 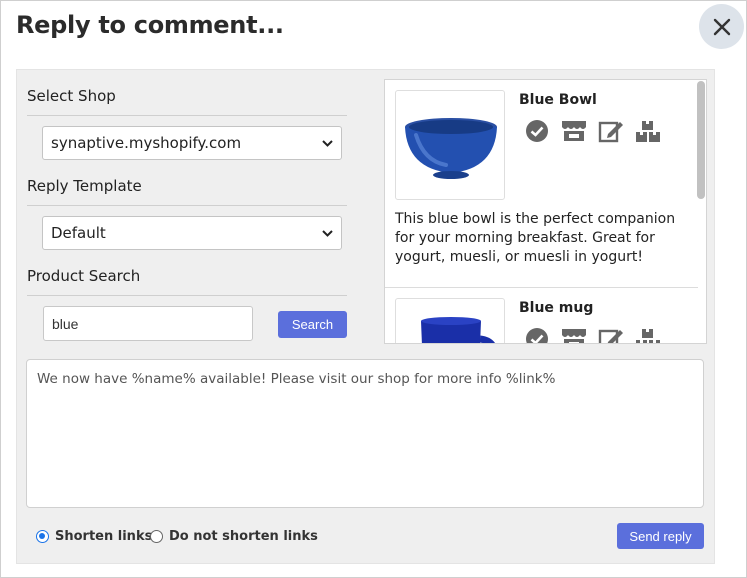 I want to click on product-image-blue-bowl, so click(x=450, y=145).